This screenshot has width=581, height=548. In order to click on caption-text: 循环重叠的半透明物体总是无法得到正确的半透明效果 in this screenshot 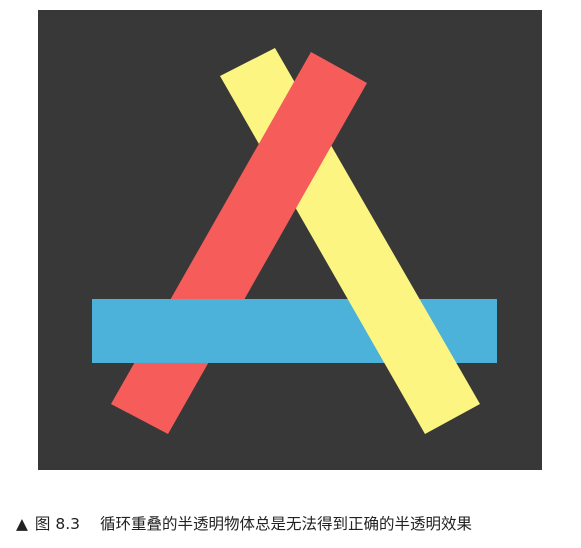, I will do `click(286, 524)`.